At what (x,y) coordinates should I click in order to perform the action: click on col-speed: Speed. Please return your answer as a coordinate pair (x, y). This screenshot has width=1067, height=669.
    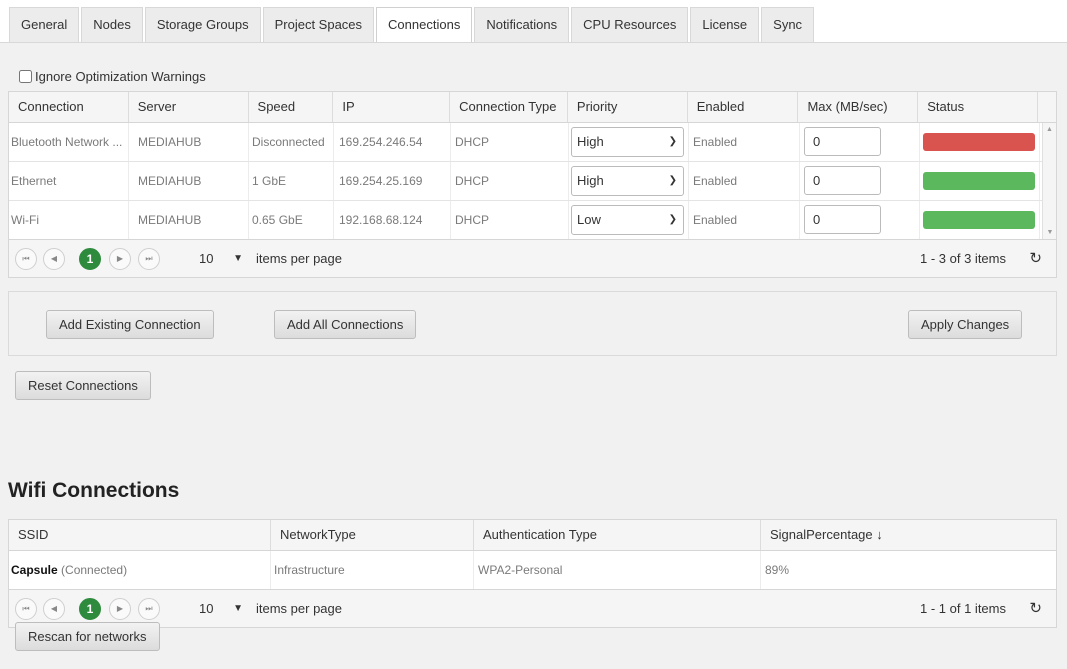
    Looking at the image, I should click on (291, 107).